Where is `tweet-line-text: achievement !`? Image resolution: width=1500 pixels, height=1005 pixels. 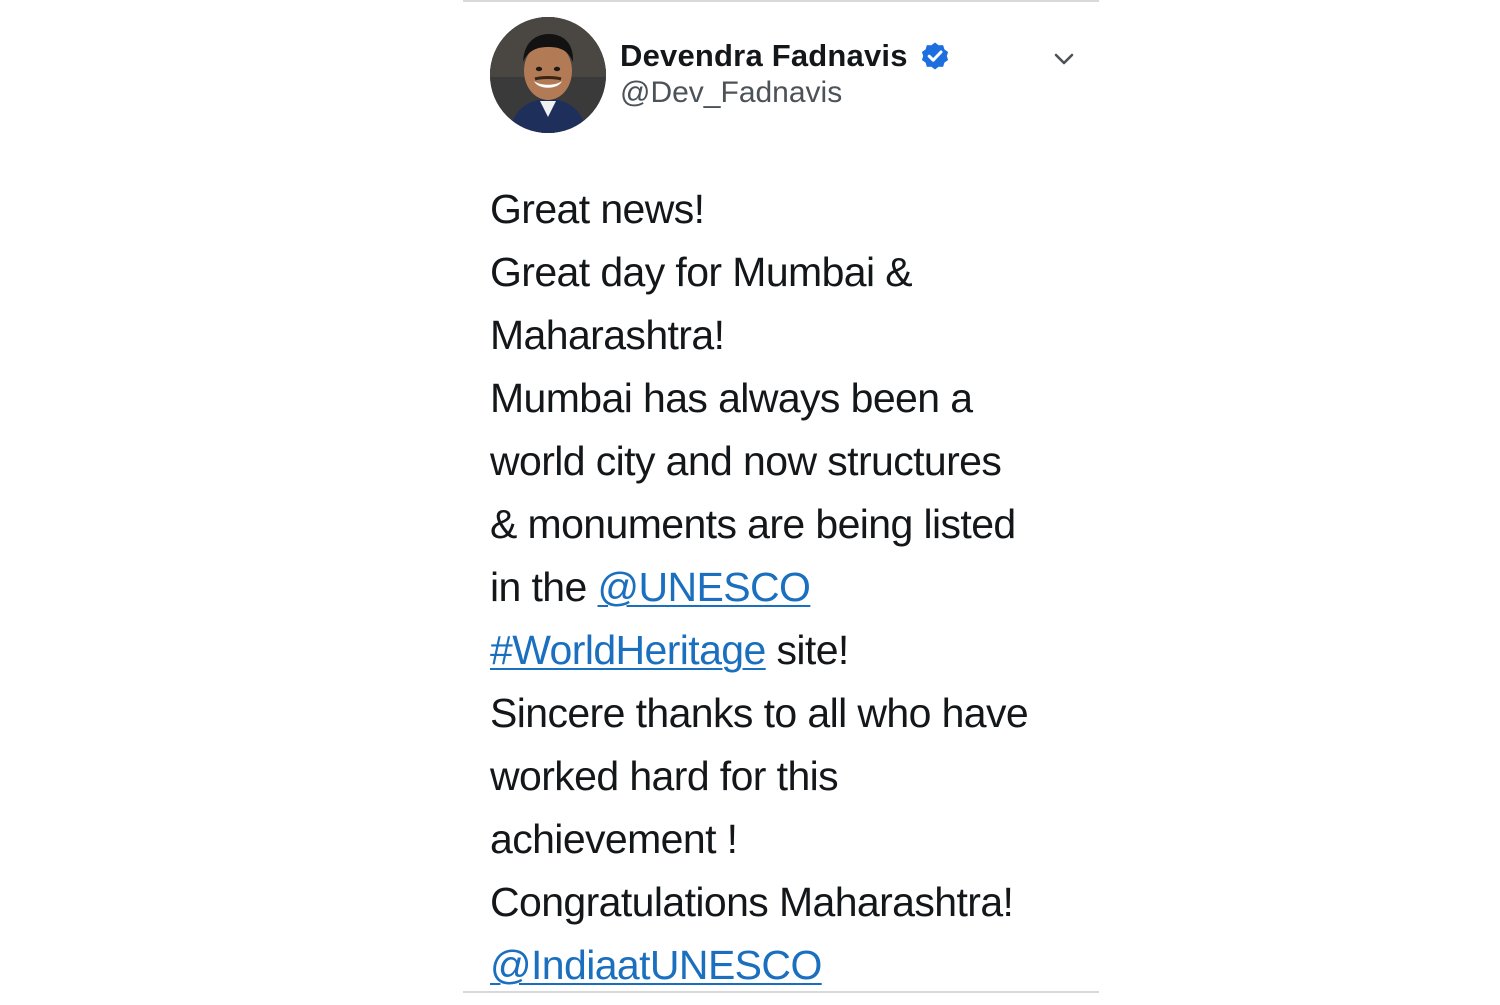
tweet-line-text: achievement ! is located at coordinates (614, 839).